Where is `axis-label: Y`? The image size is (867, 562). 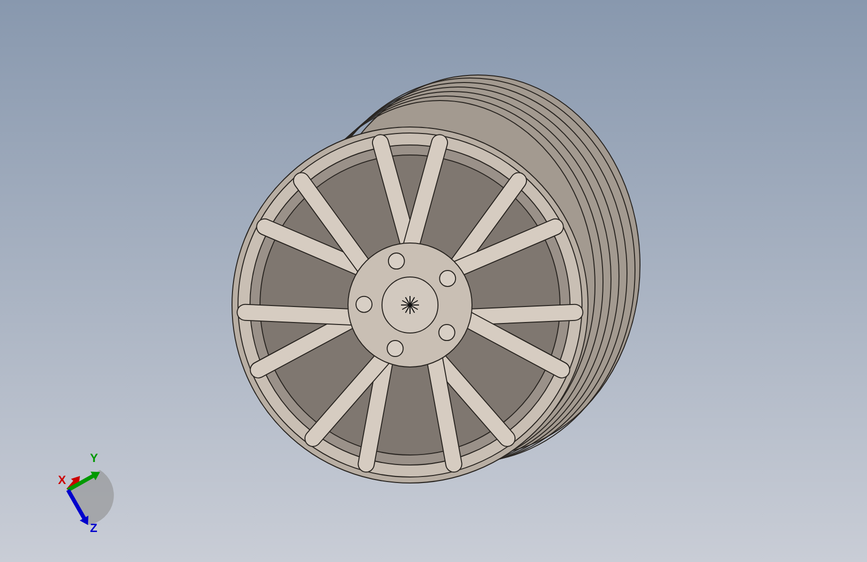
axis-label: Y is located at coordinates (94, 458).